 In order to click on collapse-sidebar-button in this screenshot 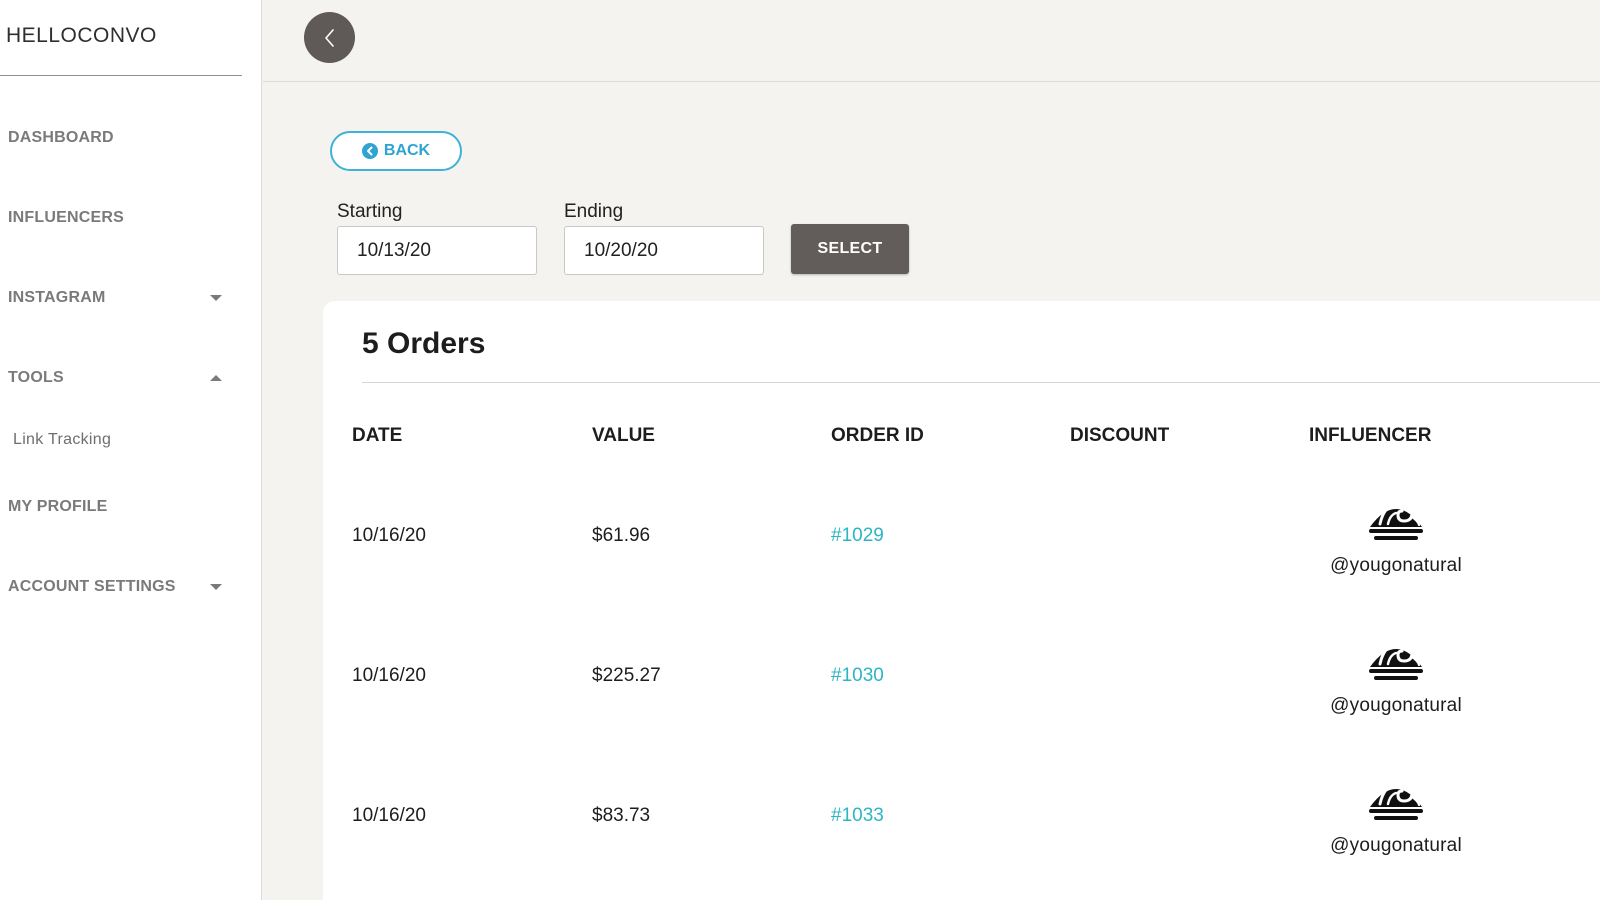, I will do `click(329, 37)`.